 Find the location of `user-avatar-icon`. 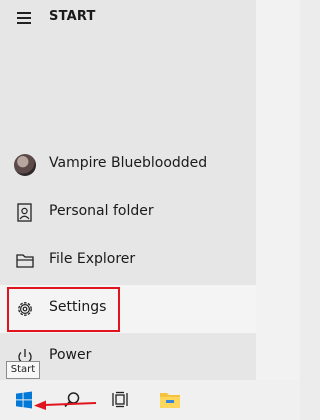

user-avatar-icon is located at coordinates (25, 165).